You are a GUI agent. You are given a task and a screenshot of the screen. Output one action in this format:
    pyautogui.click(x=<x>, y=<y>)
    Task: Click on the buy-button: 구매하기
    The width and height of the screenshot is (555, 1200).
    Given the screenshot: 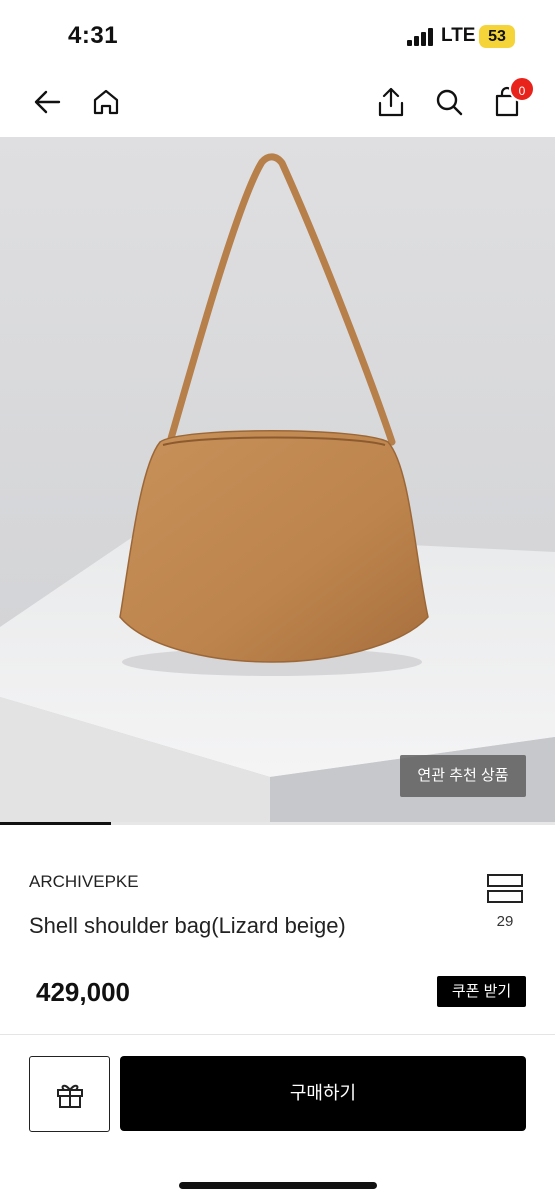 What is the action you would take?
    pyautogui.click(x=323, y=1093)
    